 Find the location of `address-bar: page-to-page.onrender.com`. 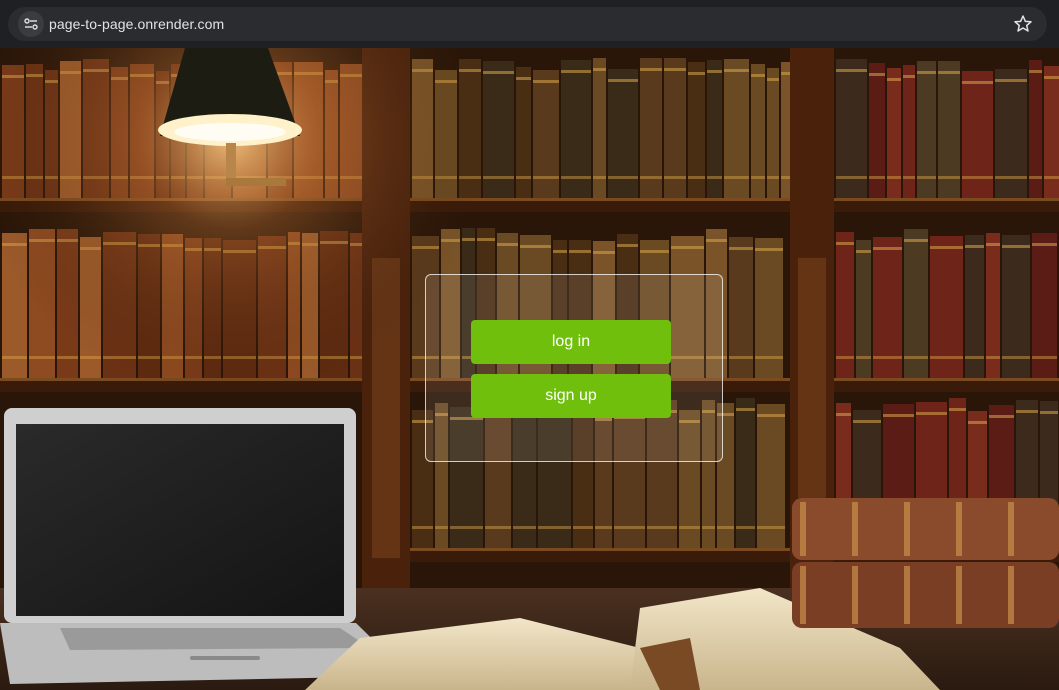

address-bar: page-to-page.onrender.com is located at coordinates (527, 24).